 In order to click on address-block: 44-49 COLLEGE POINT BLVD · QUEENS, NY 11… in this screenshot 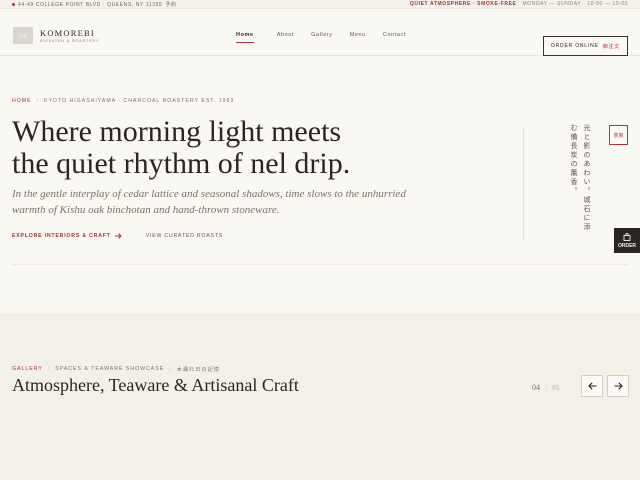, I will do `click(94, 4)`.